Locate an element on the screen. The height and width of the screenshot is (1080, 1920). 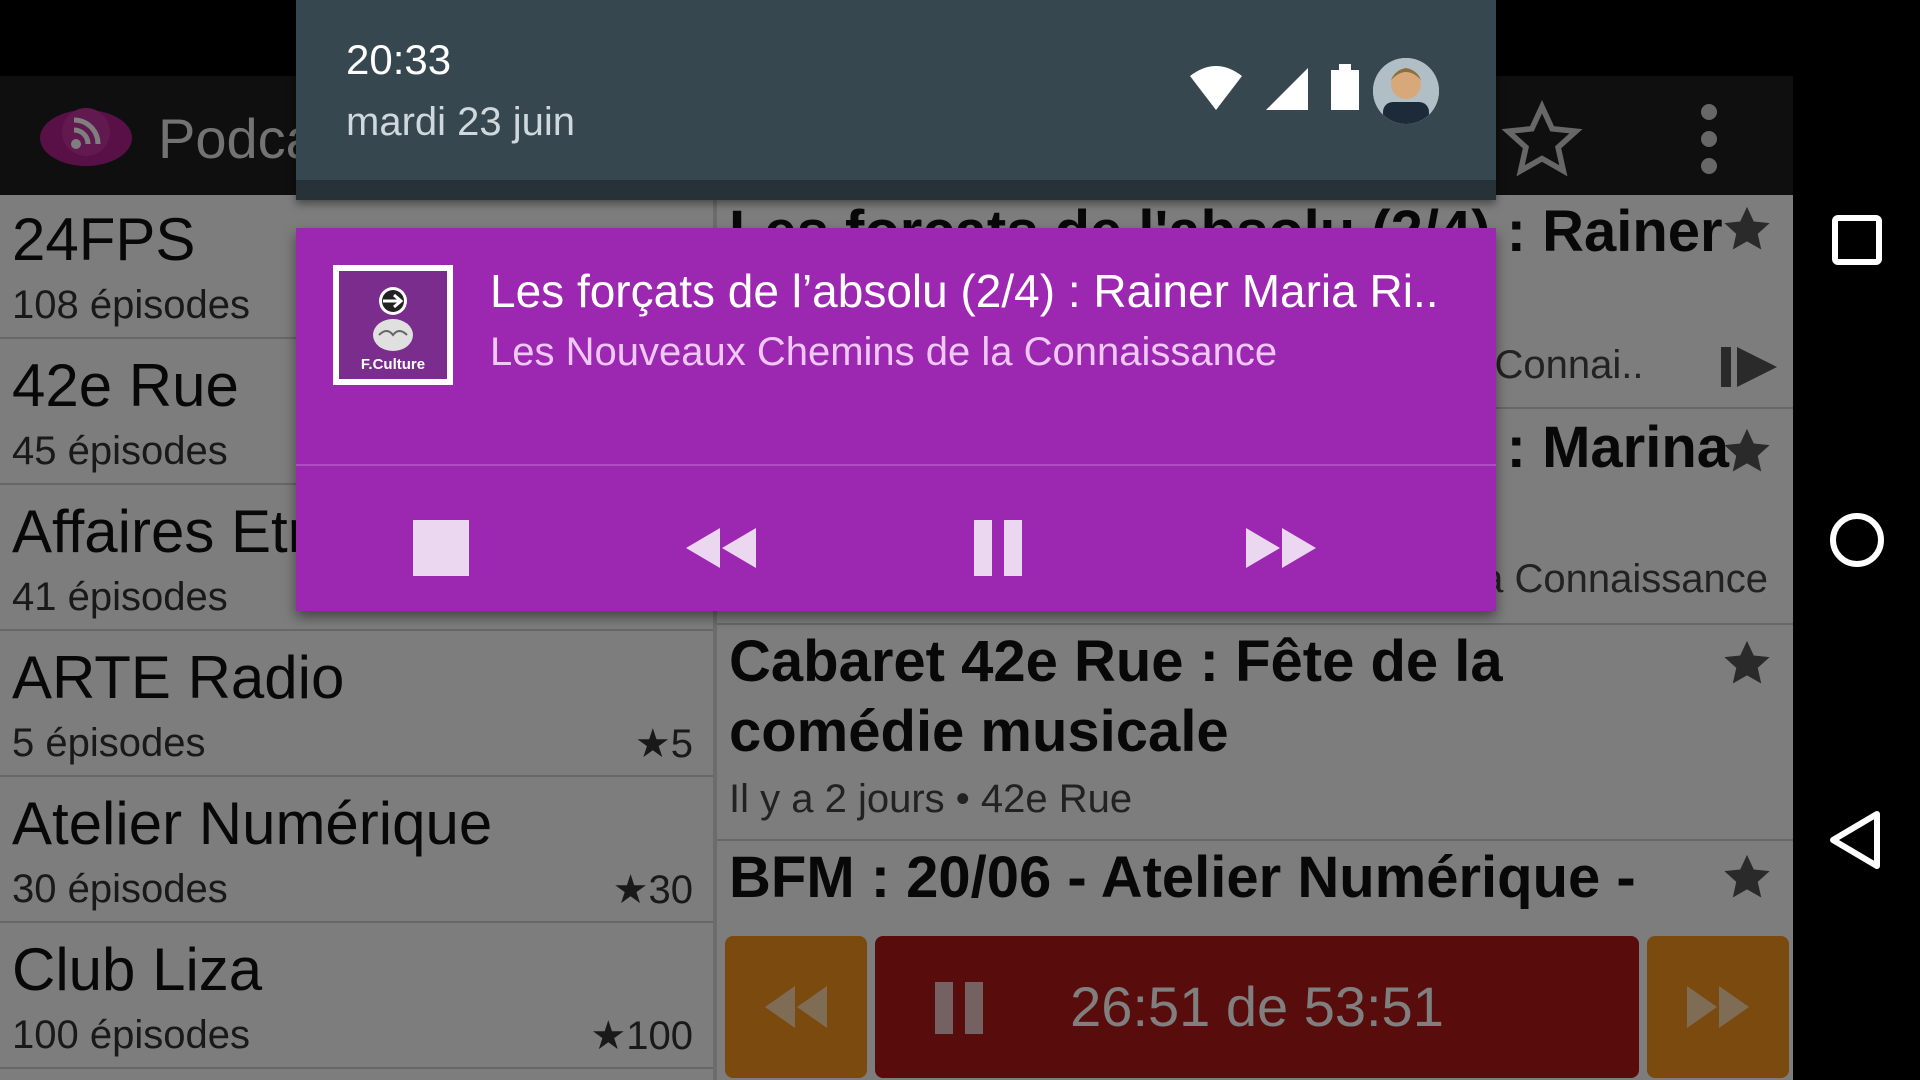
wifi-icon is located at coordinates (1216, 88).